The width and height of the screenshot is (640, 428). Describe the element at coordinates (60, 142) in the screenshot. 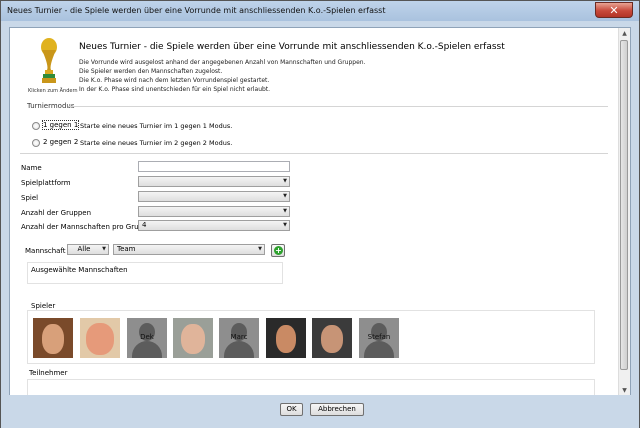

I see `radio-2v2-label: 2 gegen 2` at that location.